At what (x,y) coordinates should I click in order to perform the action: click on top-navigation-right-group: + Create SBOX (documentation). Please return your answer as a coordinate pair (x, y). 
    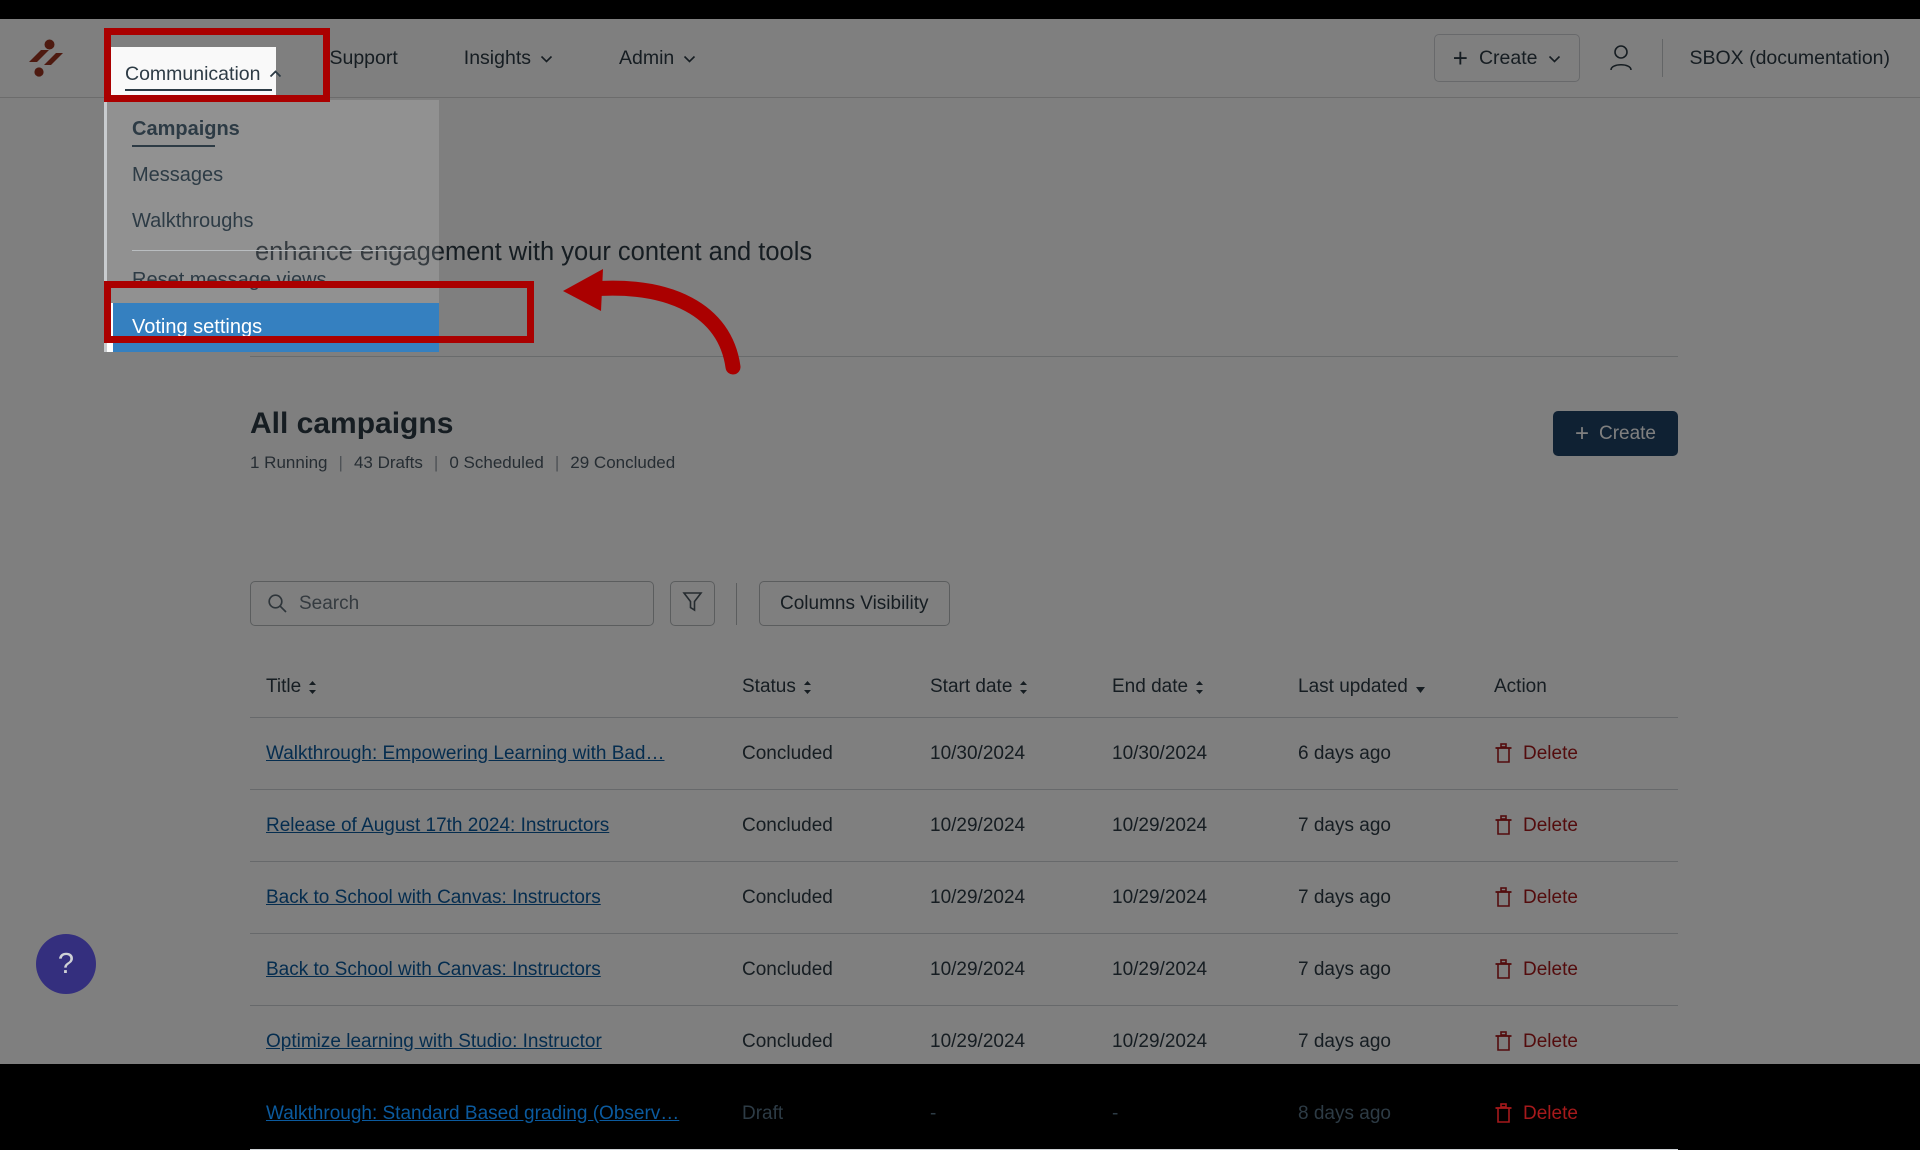
    Looking at the image, I should click on (1661, 58).